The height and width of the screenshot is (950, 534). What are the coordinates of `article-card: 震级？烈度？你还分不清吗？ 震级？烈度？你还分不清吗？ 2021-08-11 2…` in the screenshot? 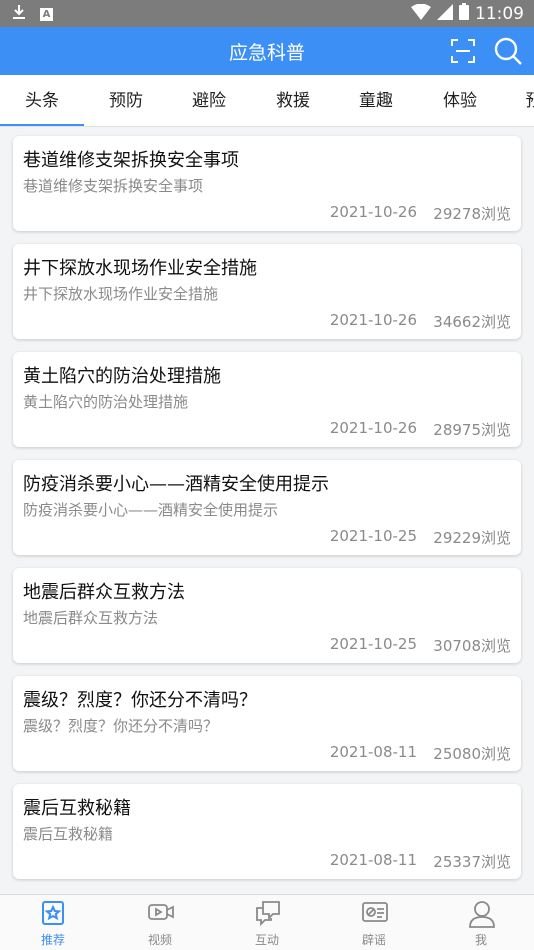 It's located at (267, 723).